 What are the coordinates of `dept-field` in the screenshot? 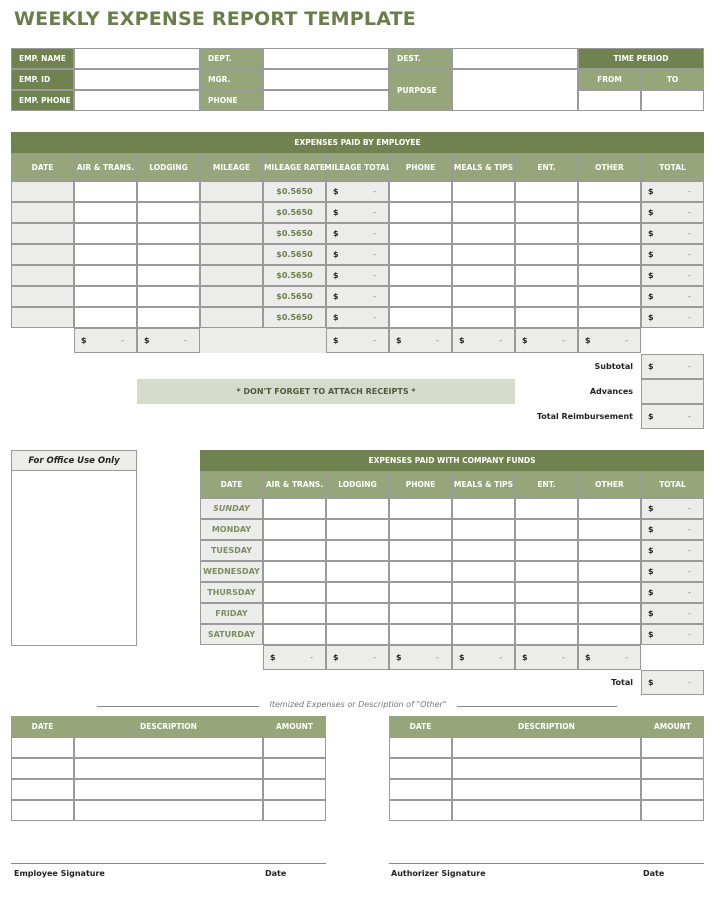 It's located at (326, 58).